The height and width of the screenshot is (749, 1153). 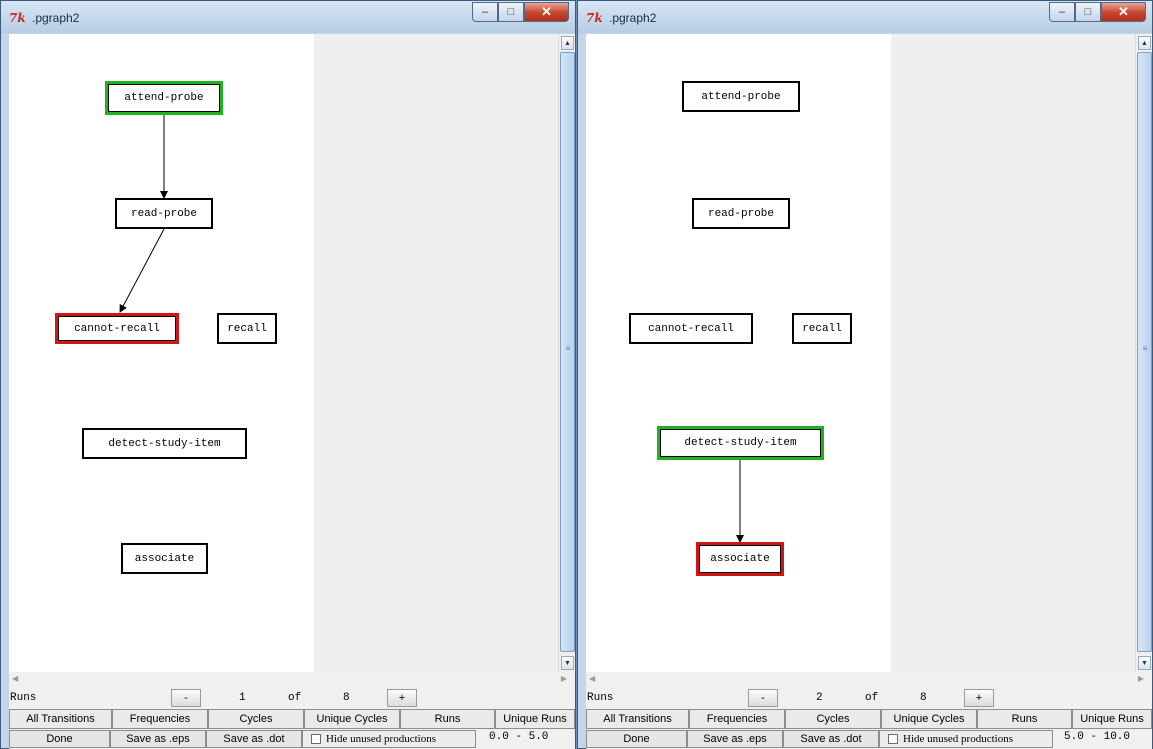 I want to click on current-run-number: 1, so click(x=242, y=698).